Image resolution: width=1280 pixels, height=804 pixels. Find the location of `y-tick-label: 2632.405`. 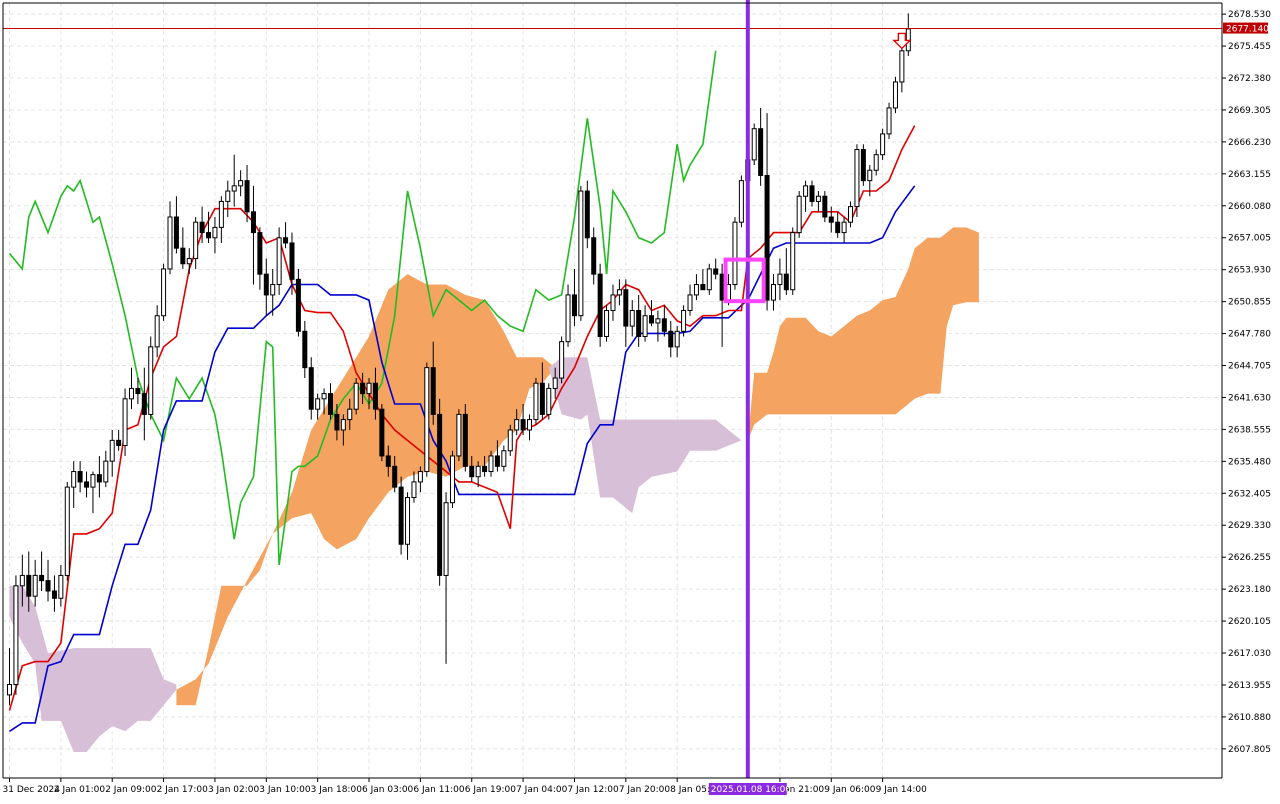

y-tick-label: 2632.405 is located at coordinates (1249, 494).